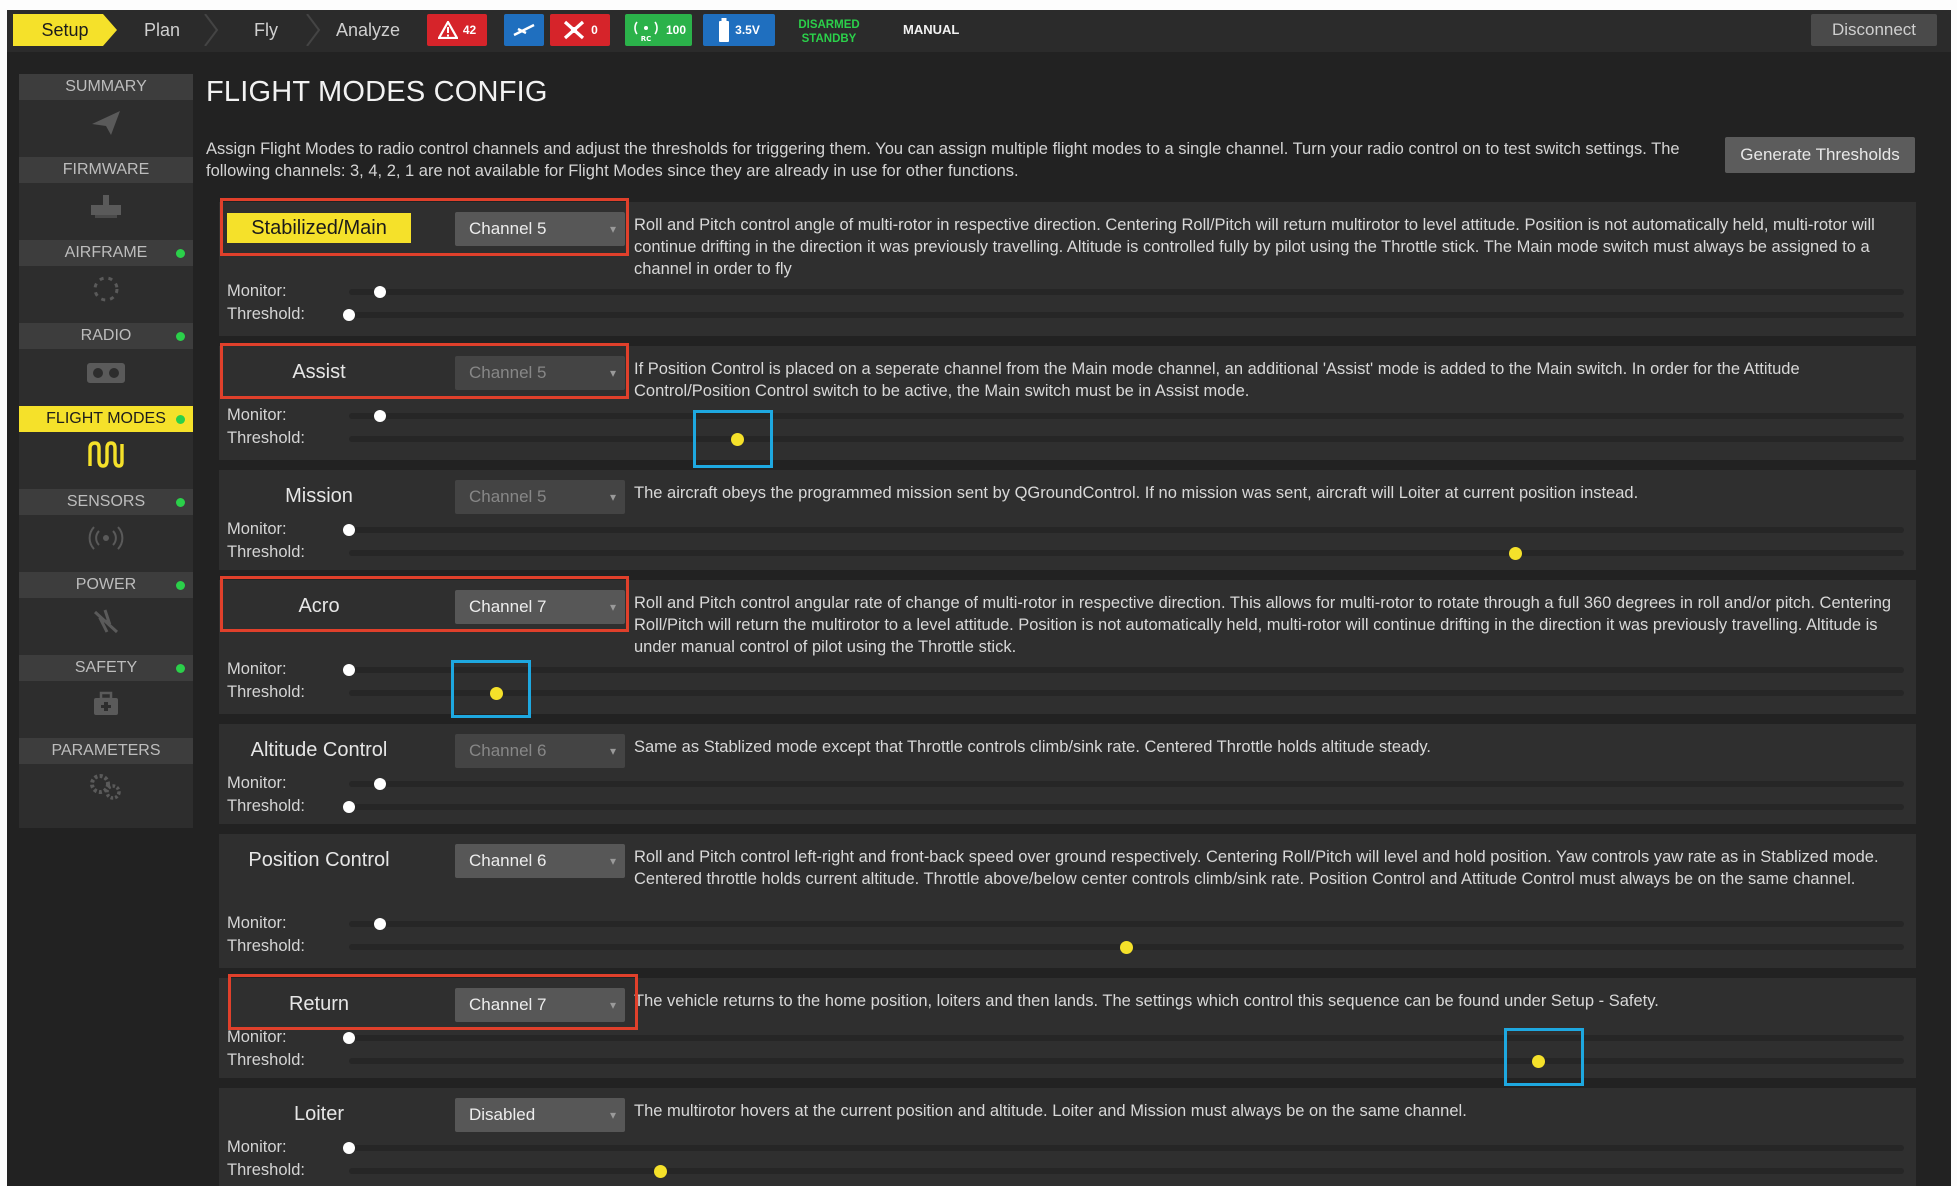  What do you see at coordinates (502, 1114) in the screenshot?
I see `channel-value: Disabled` at bounding box center [502, 1114].